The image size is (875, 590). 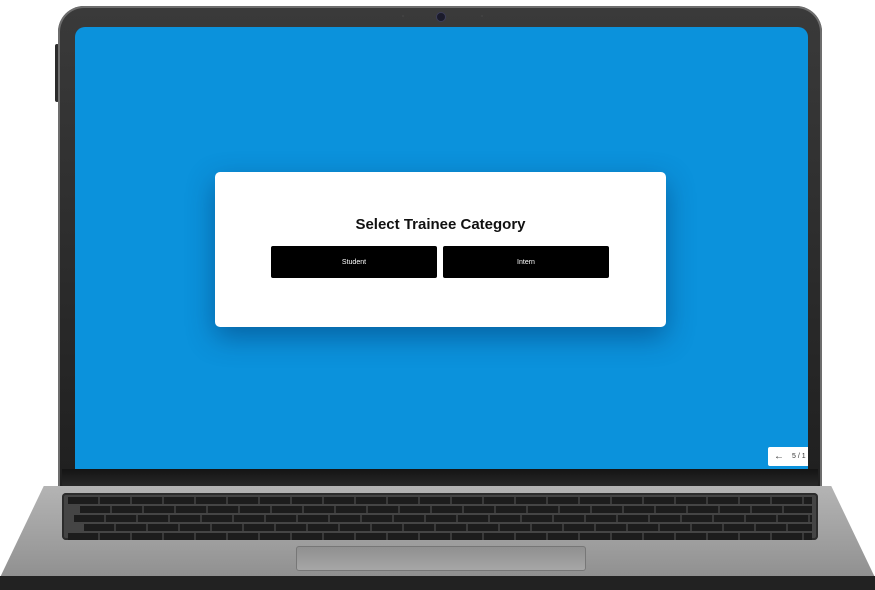 What do you see at coordinates (440, 478) in the screenshot?
I see `laptop-hinge` at bounding box center [440, 478].